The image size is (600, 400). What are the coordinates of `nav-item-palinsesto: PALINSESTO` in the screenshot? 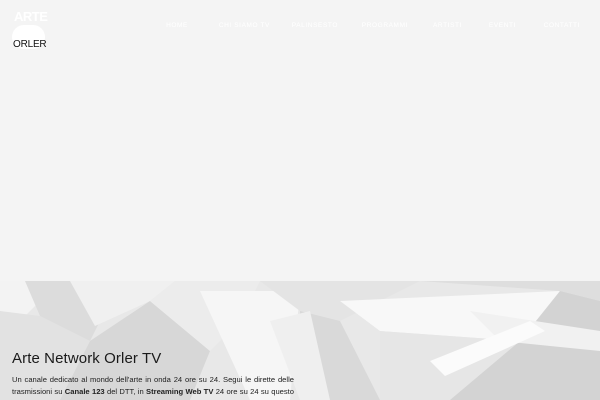 It's located at (315, 25).